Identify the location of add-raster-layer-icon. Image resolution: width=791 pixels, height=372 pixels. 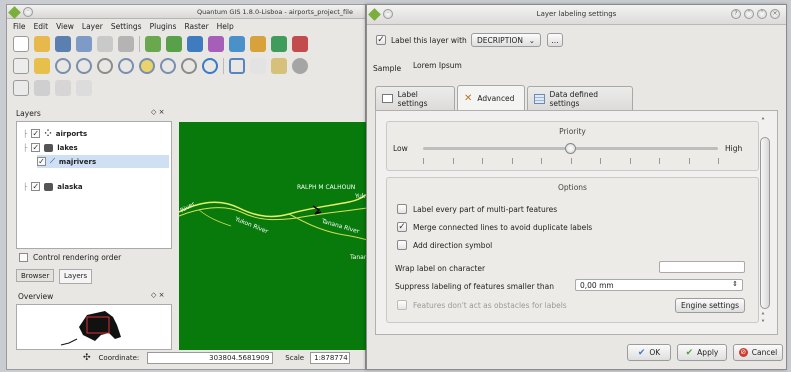
(174, 44).